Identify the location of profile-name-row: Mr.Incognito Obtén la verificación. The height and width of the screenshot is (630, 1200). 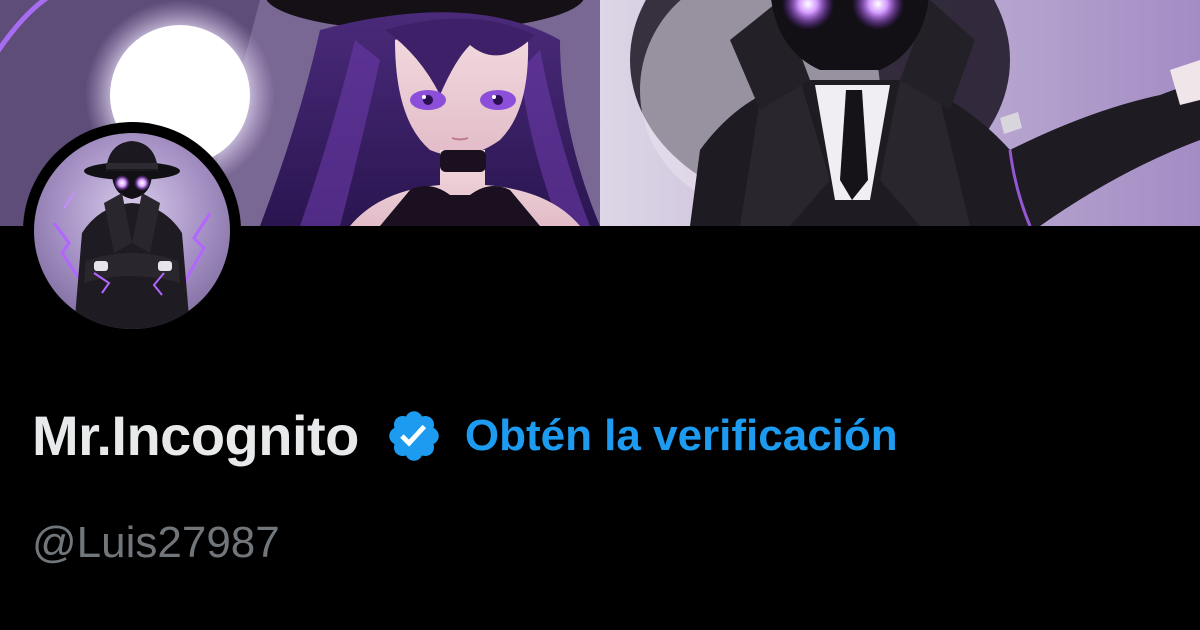
(465, 436).